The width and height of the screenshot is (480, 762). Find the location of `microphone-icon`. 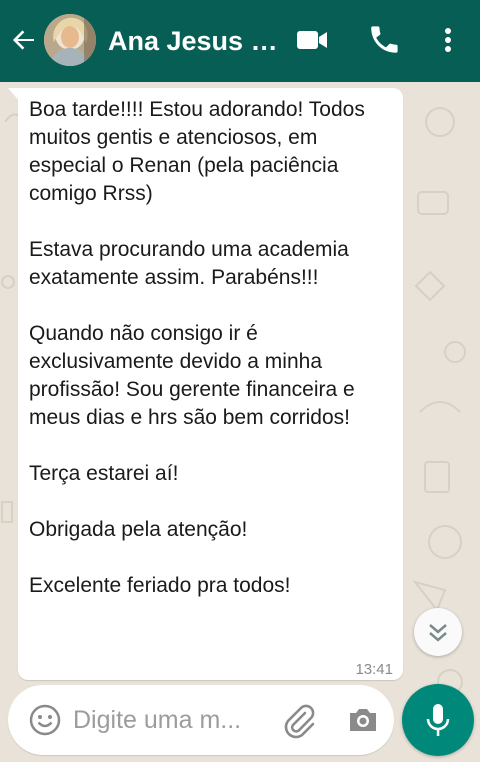

microphone-icon is located at coordinates (438, 720).